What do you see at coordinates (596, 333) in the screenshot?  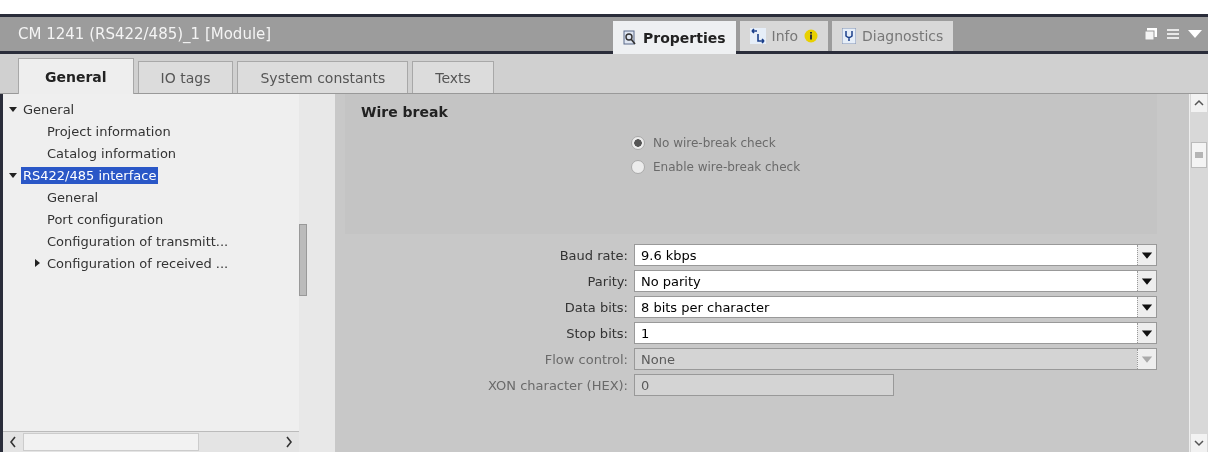 I see `field-label: Stop bits:` at bounding box center [596, 333].